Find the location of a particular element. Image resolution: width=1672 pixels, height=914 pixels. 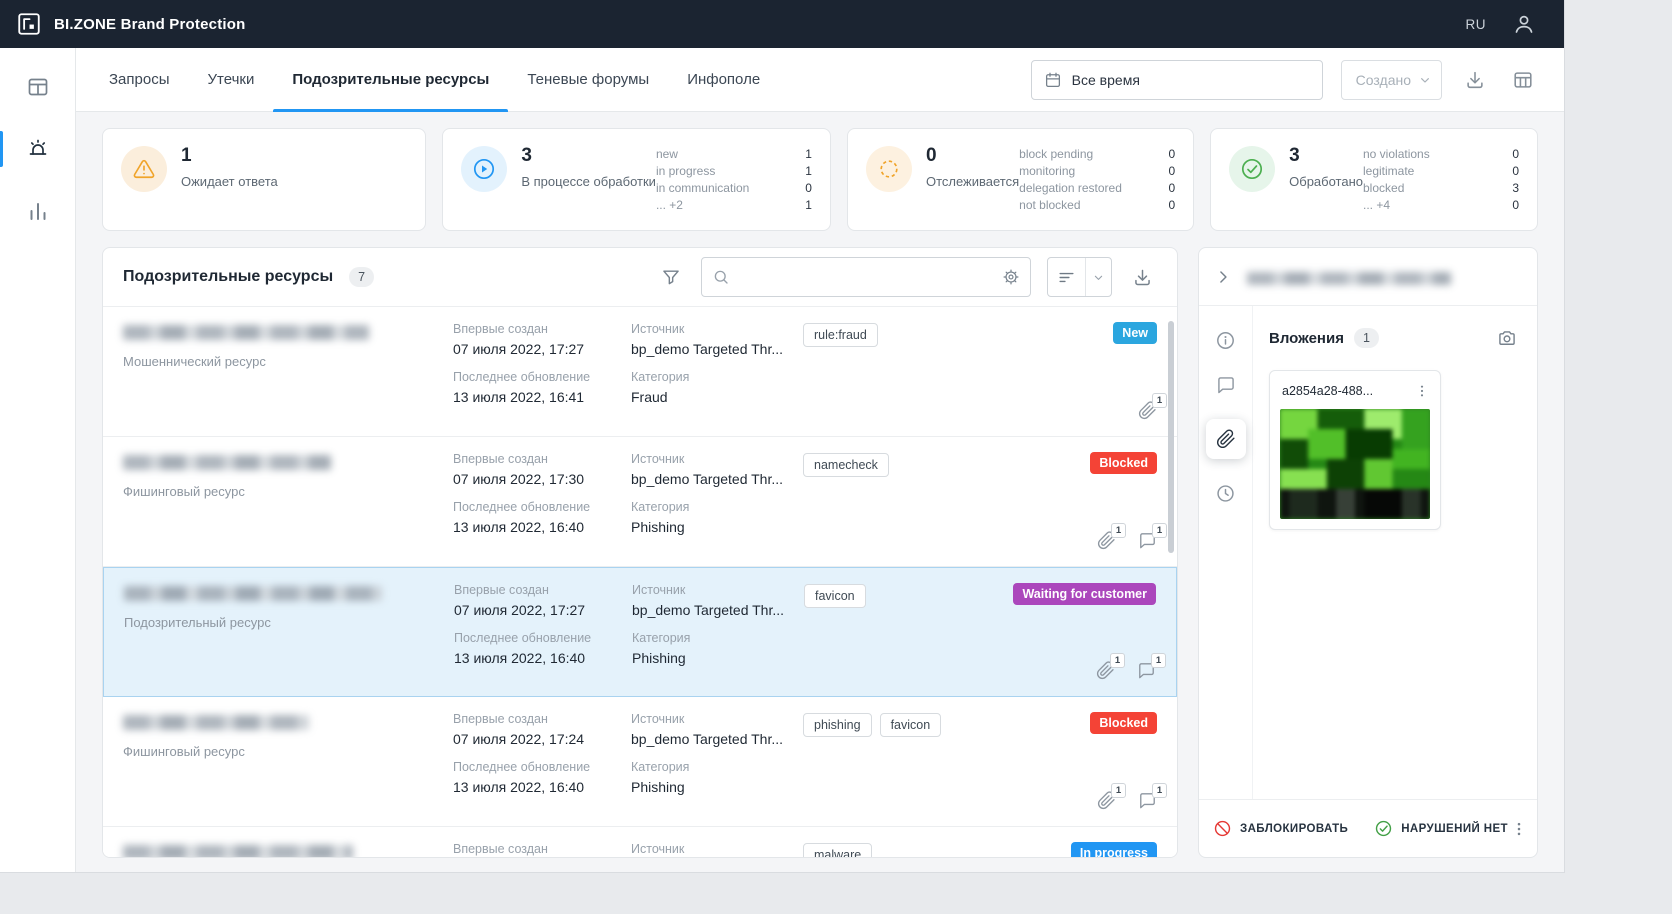

tag-chip: namecheck is located at coordinates (846, 465).